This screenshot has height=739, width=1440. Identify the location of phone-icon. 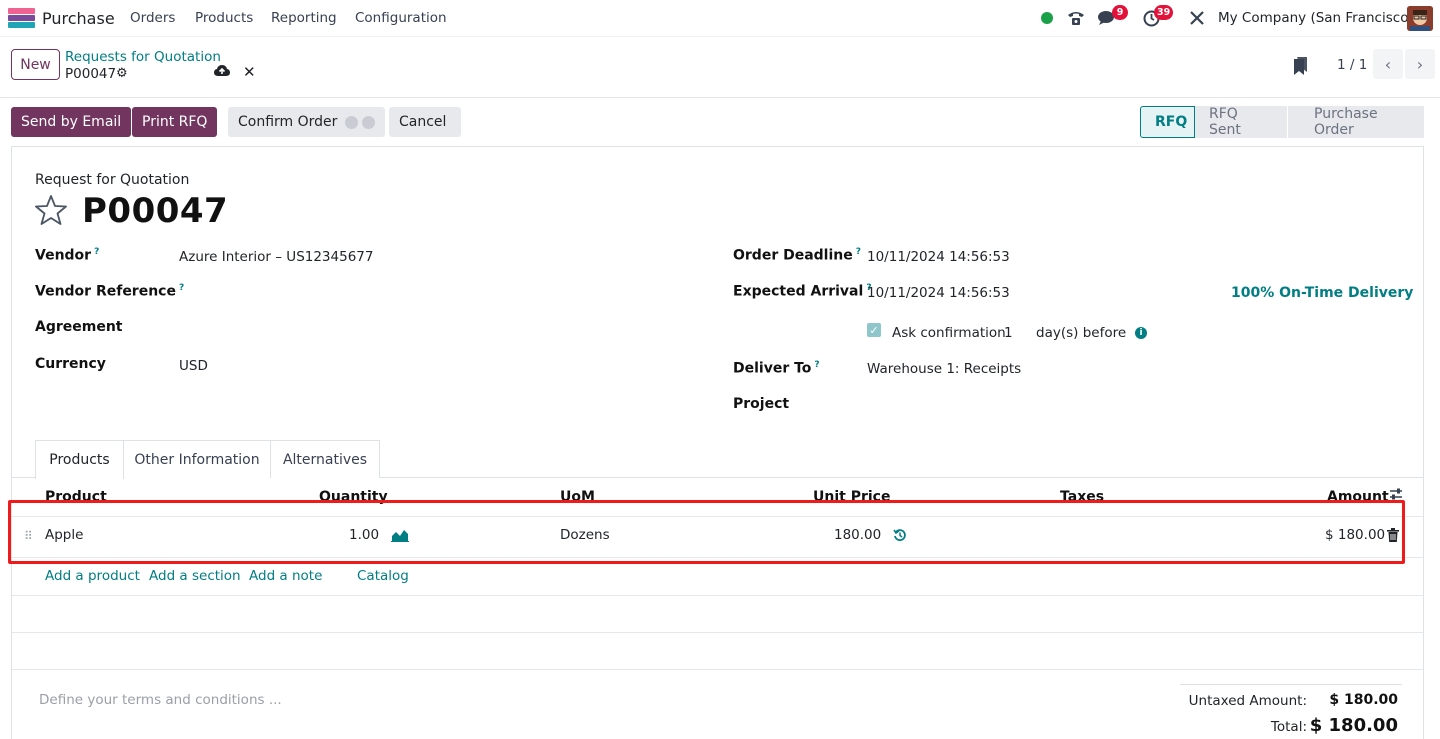
(1076, 18).